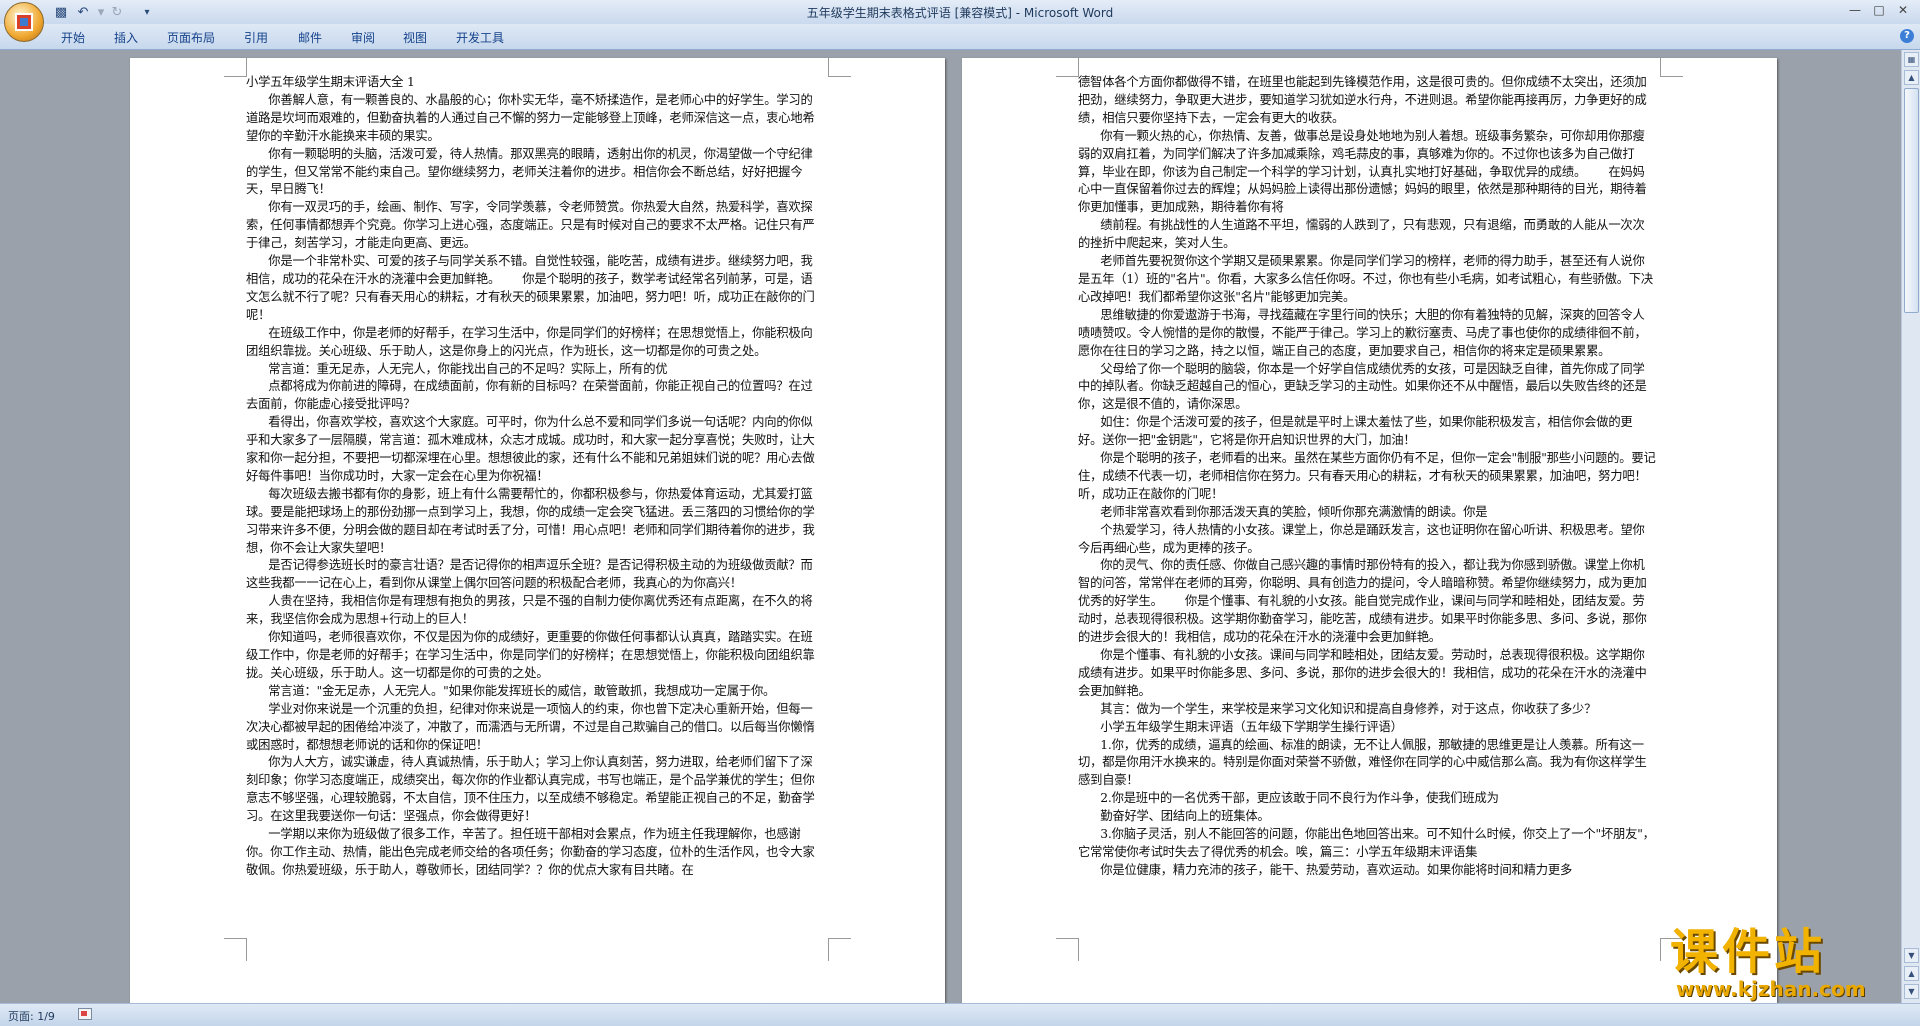 The height and width of the screenshot is (1026, 1920). What do you see at coordinates (1910, 526) in the screenshot?
I see `vertical-scrollbar: ▦ ▲ ▼ ▲ ▼` at bounding box center [1910, 526].